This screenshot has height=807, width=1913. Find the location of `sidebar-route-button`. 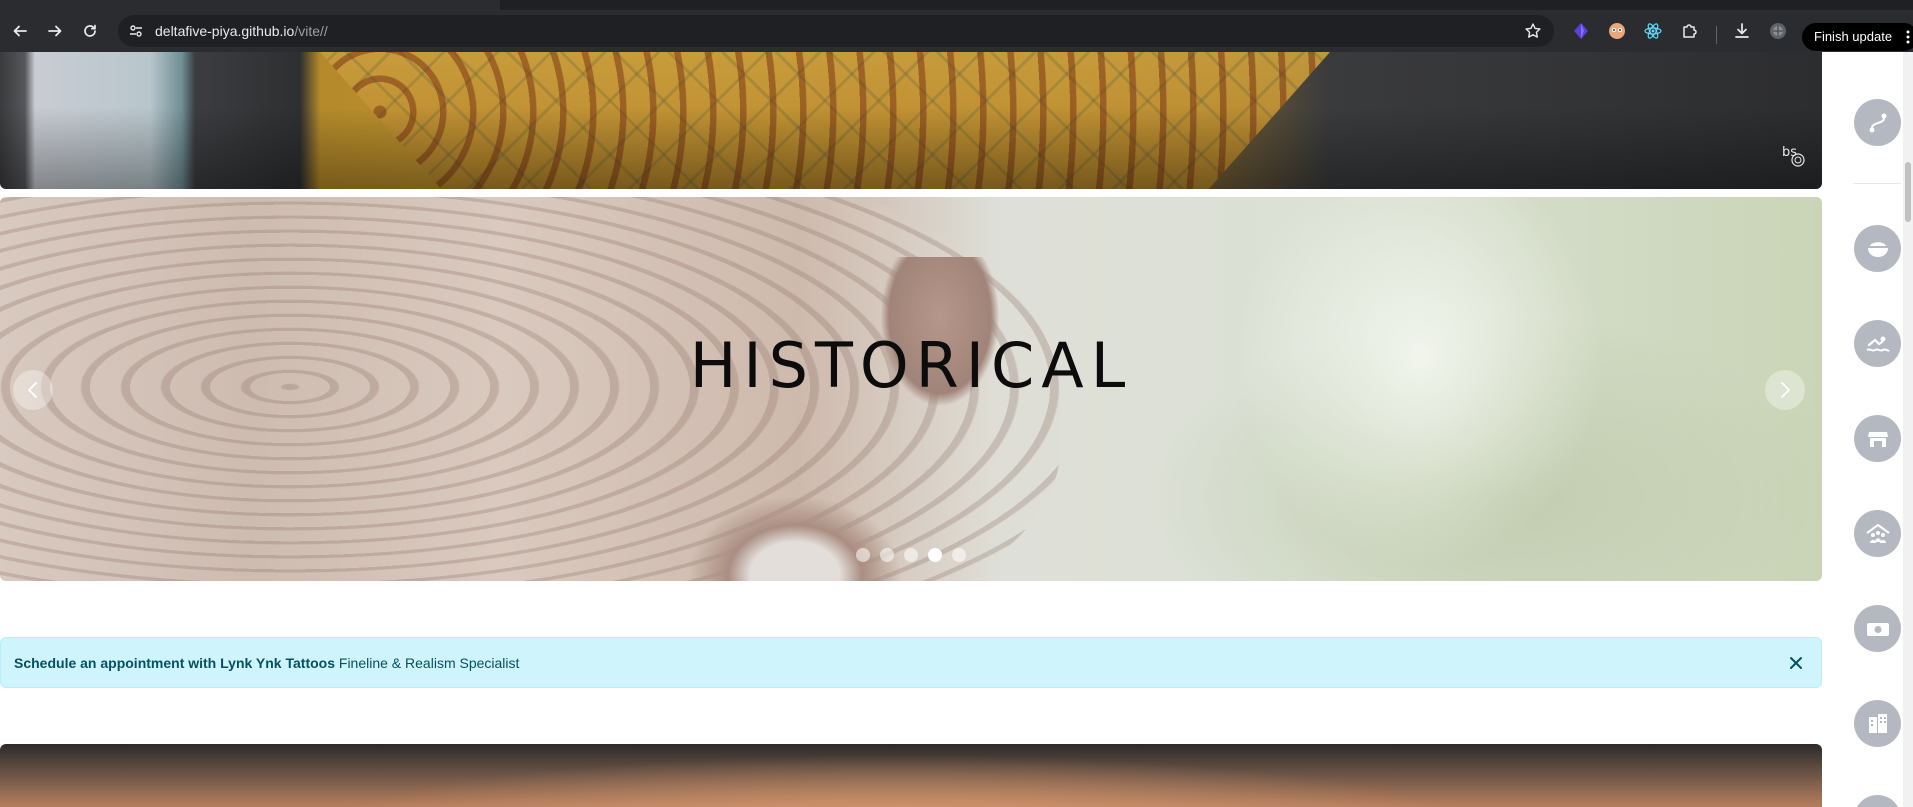

sidebar-route-button is located at coordinates (1877, 122).